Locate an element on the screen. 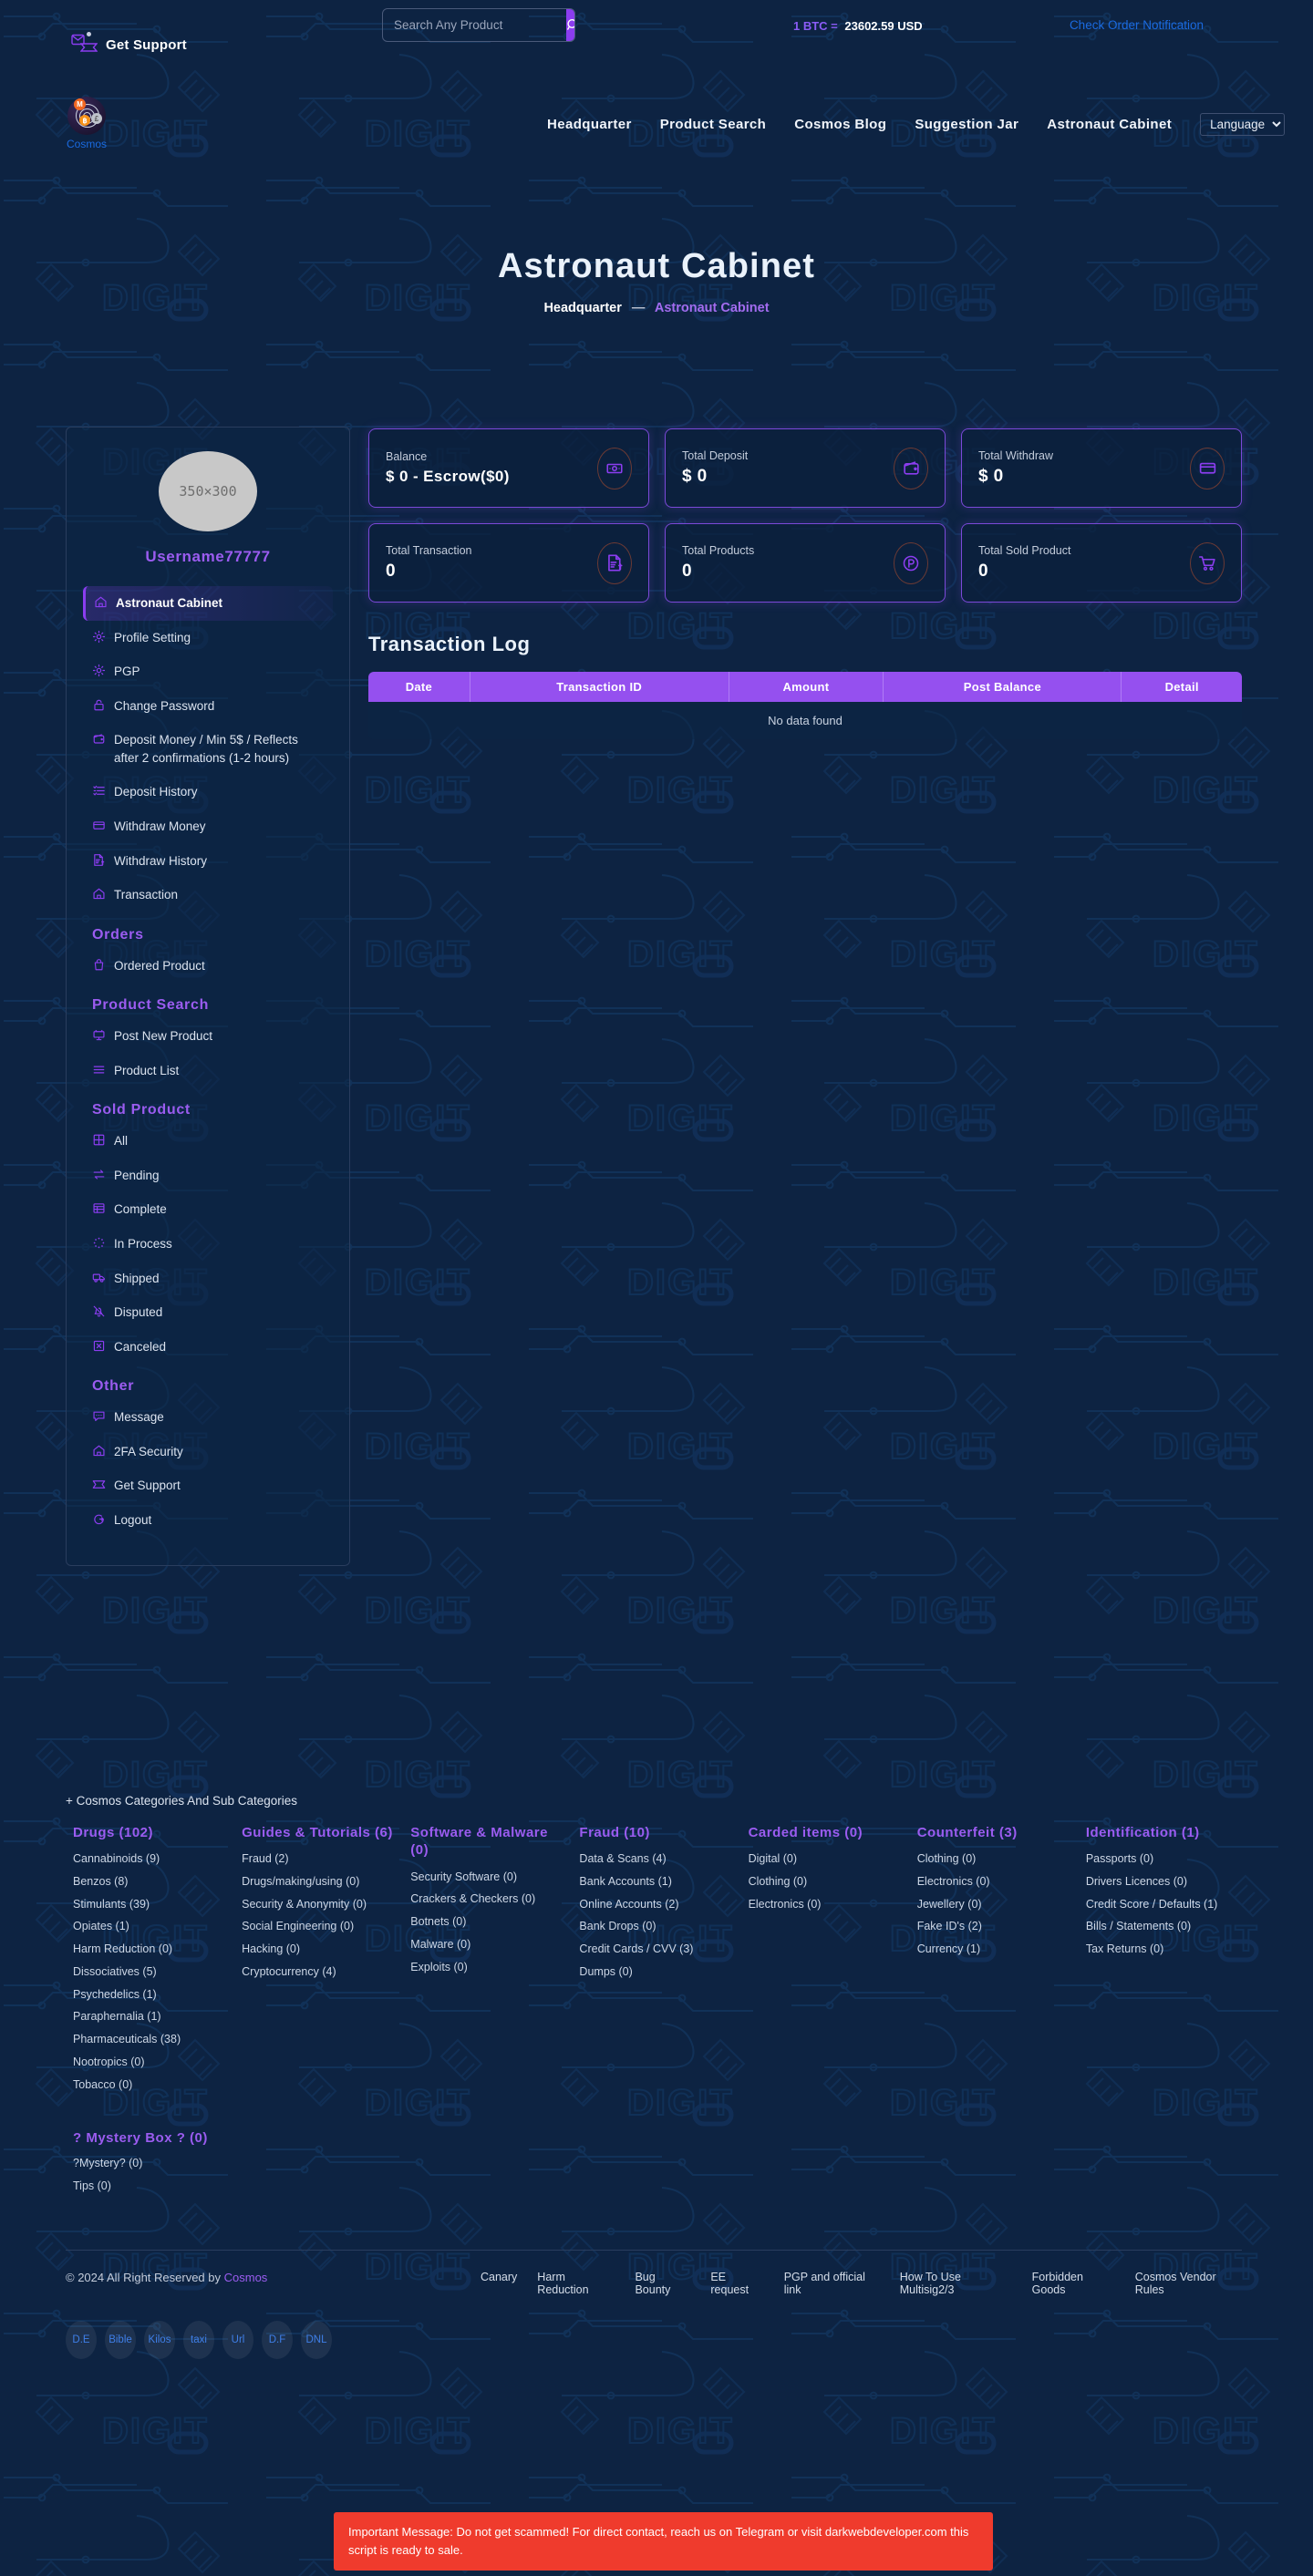  subcategory-link: Bills / Statements (0) is located at coordinates (1164, 1927).